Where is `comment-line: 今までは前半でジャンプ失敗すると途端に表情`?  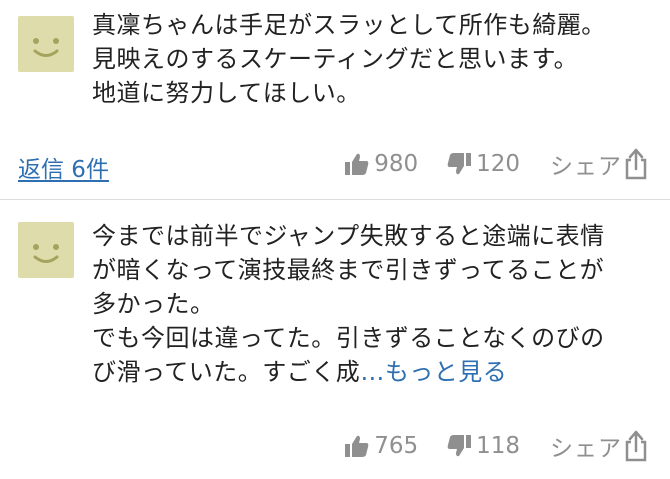 comment-line: 今までは前半でジャンプ失敗すると途端に表情 is located at coordinates (348, 236).